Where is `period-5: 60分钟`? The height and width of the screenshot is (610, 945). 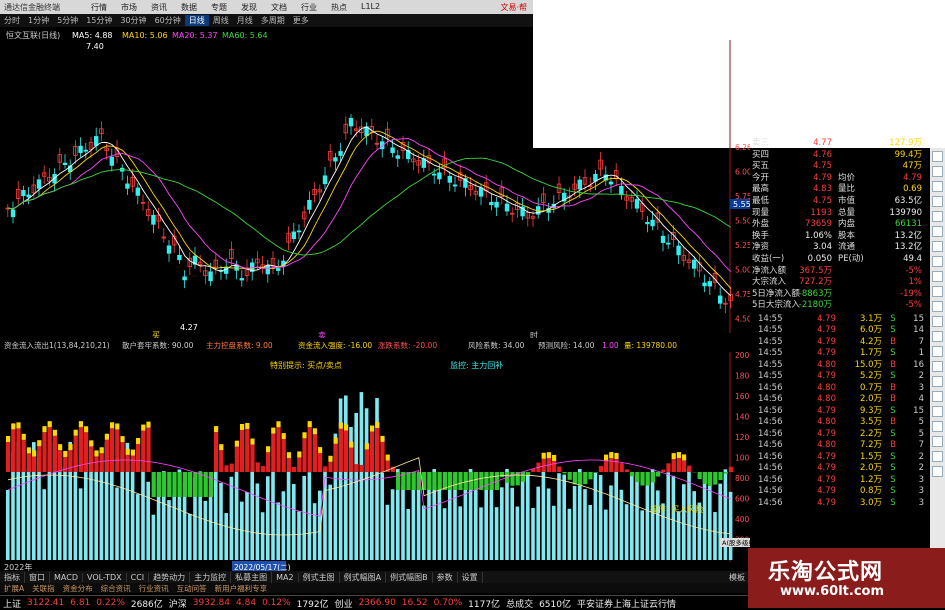 period-5: 60分钟 is located at coordinates (168, 20).